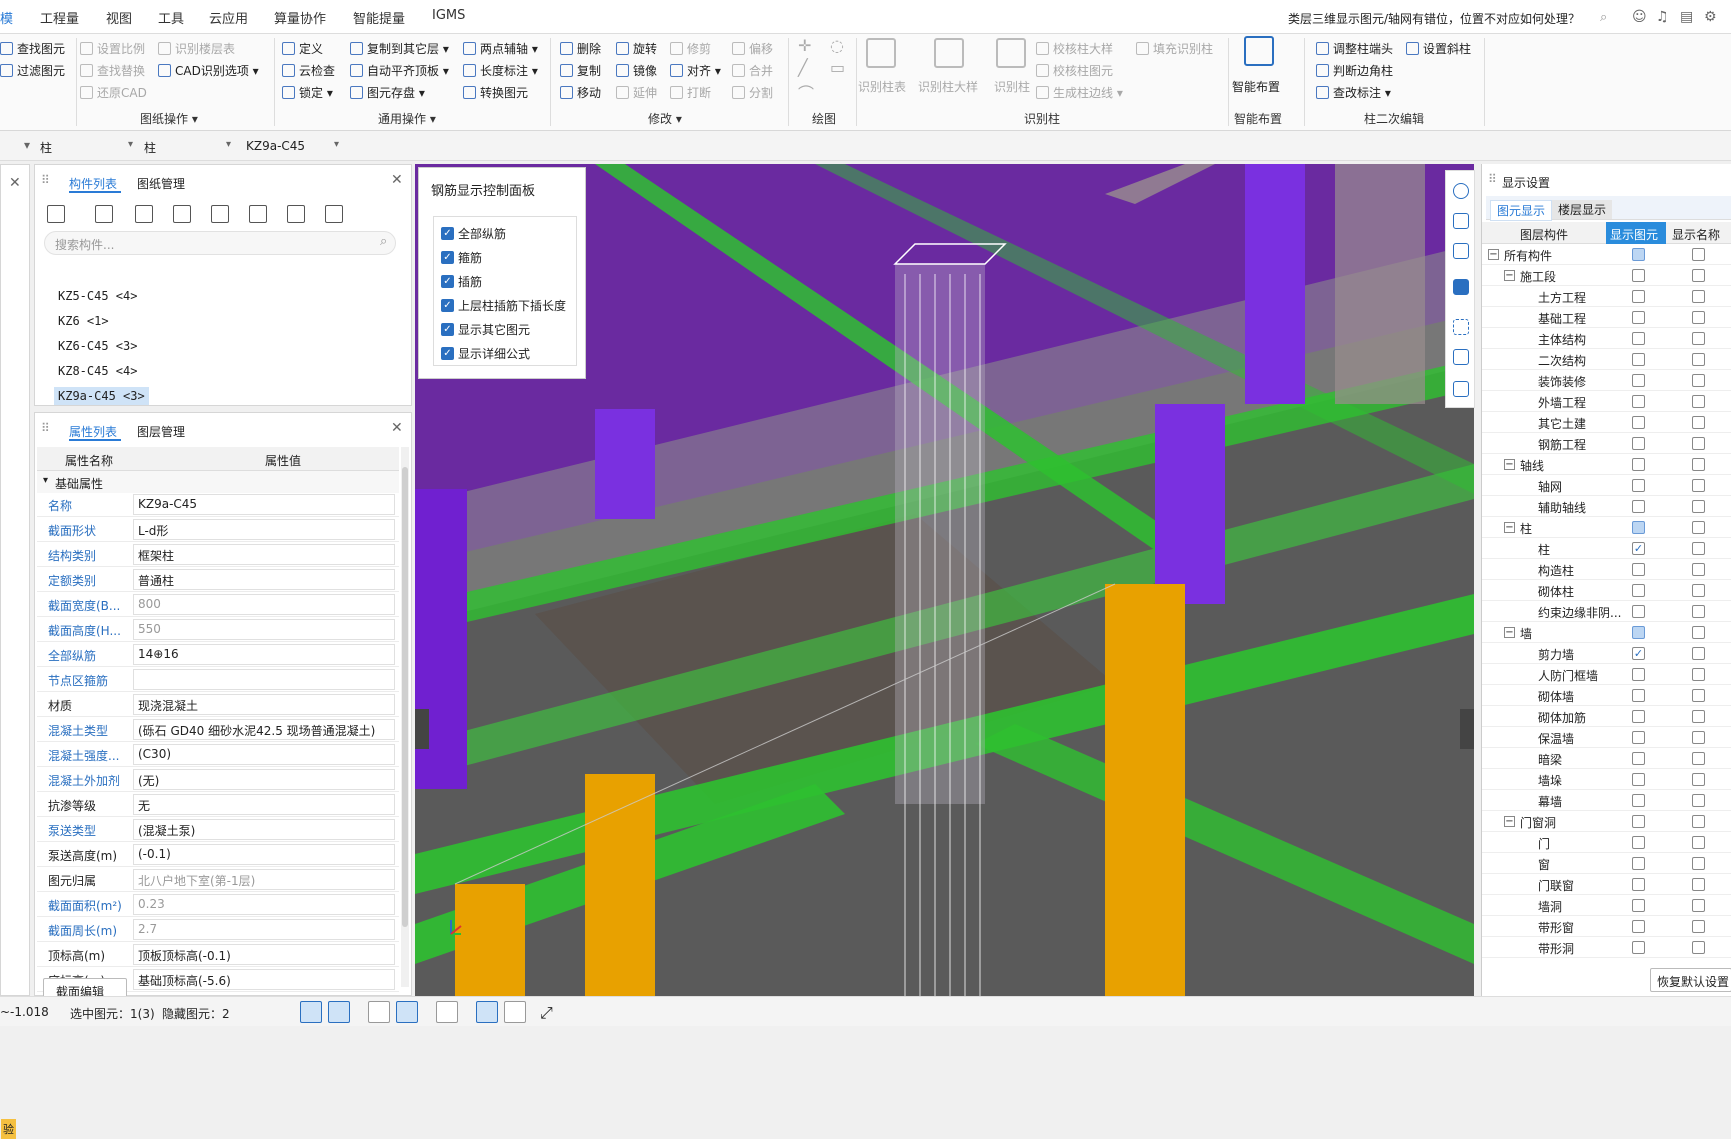 This screenshot has width=1731, height=1139. What do you see at coordinates (171, 17) in the screenshot?
I see `menu-tools: 工具` at bounding box center [171, 17].